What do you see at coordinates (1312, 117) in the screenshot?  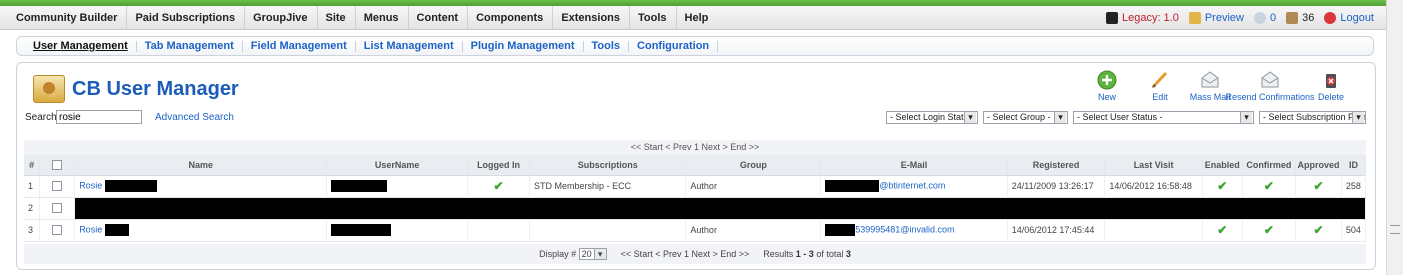 I see `subscription-plan-select: - Select Subscription Plan -` at bounding box center [1312, 117].